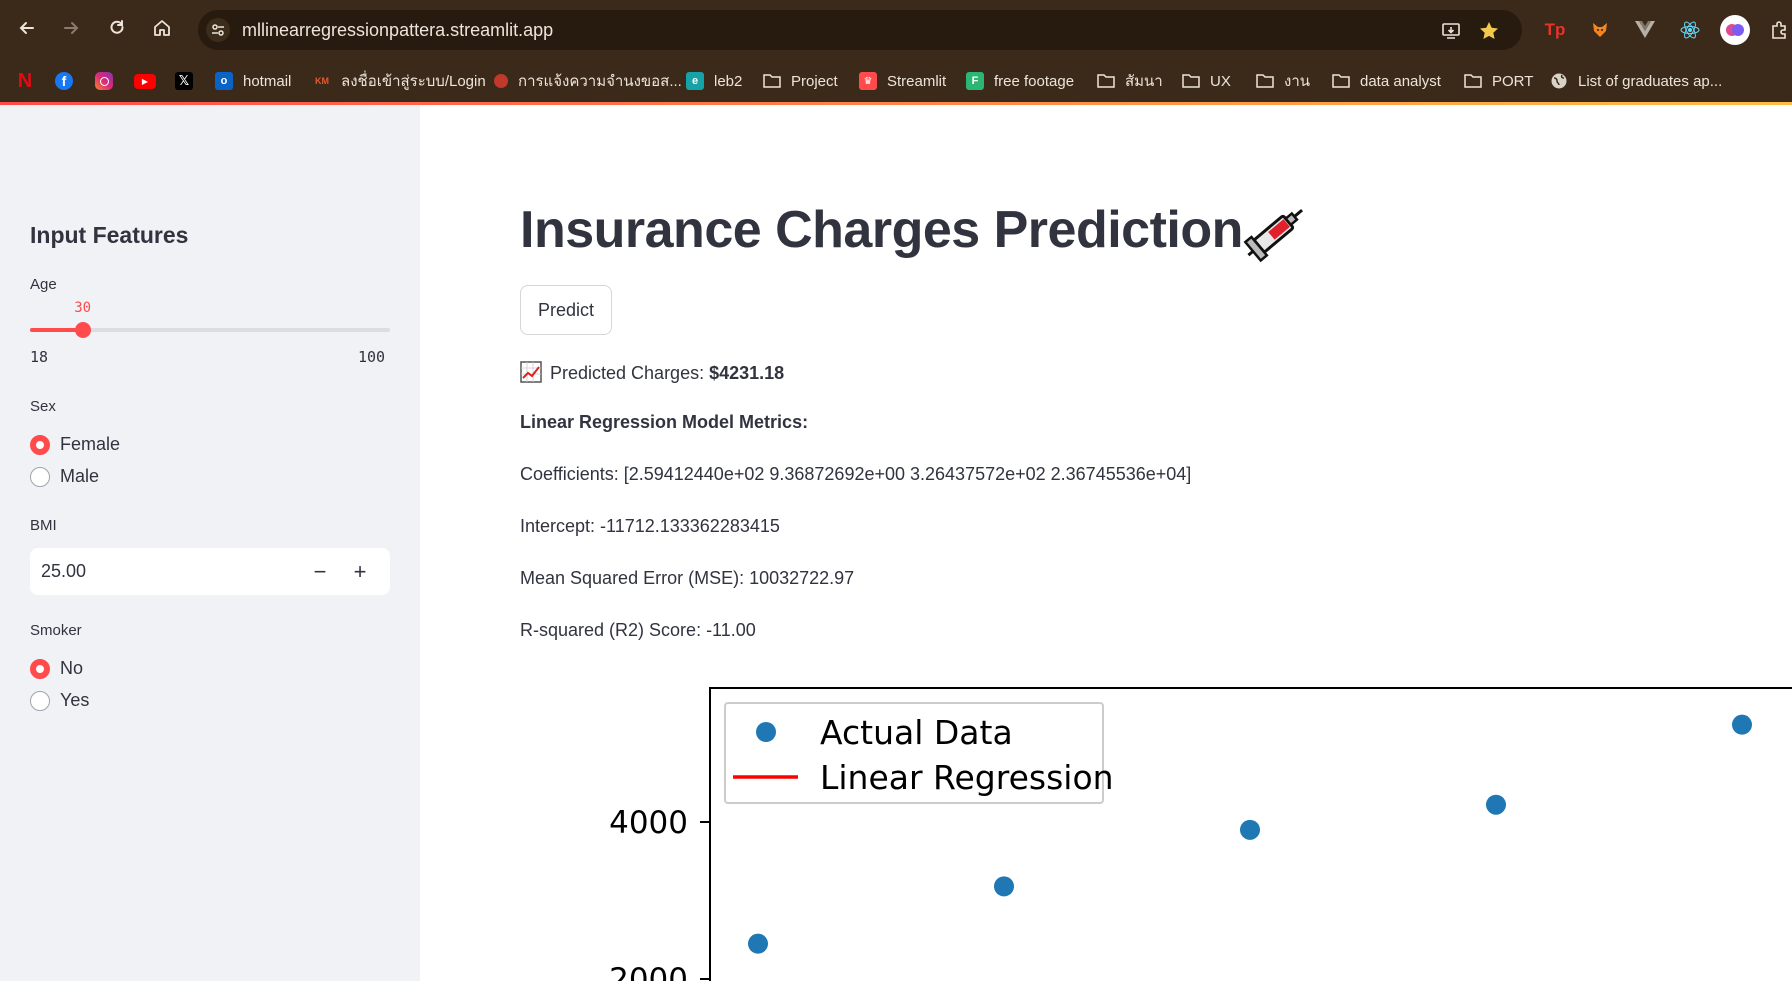 This screenshot has width=1792, height=981. What do you see at coordinates (1144, 81) in the screenshot?
I see `bookmark-label: สัมนา` at bounding box center [1144, 81].